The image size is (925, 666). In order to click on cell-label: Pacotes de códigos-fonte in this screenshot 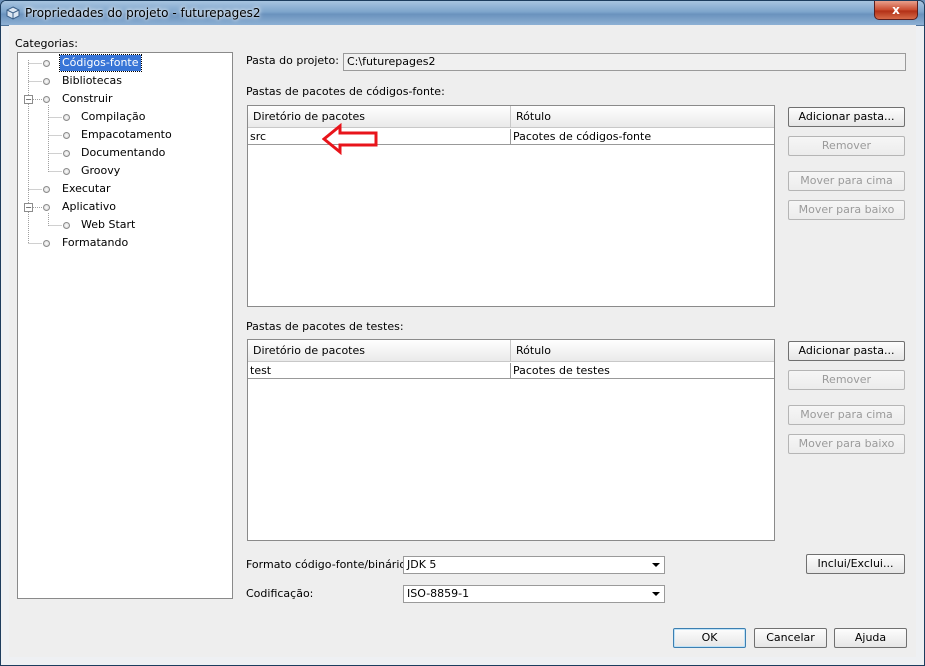, I will do `click(642, 136)`.